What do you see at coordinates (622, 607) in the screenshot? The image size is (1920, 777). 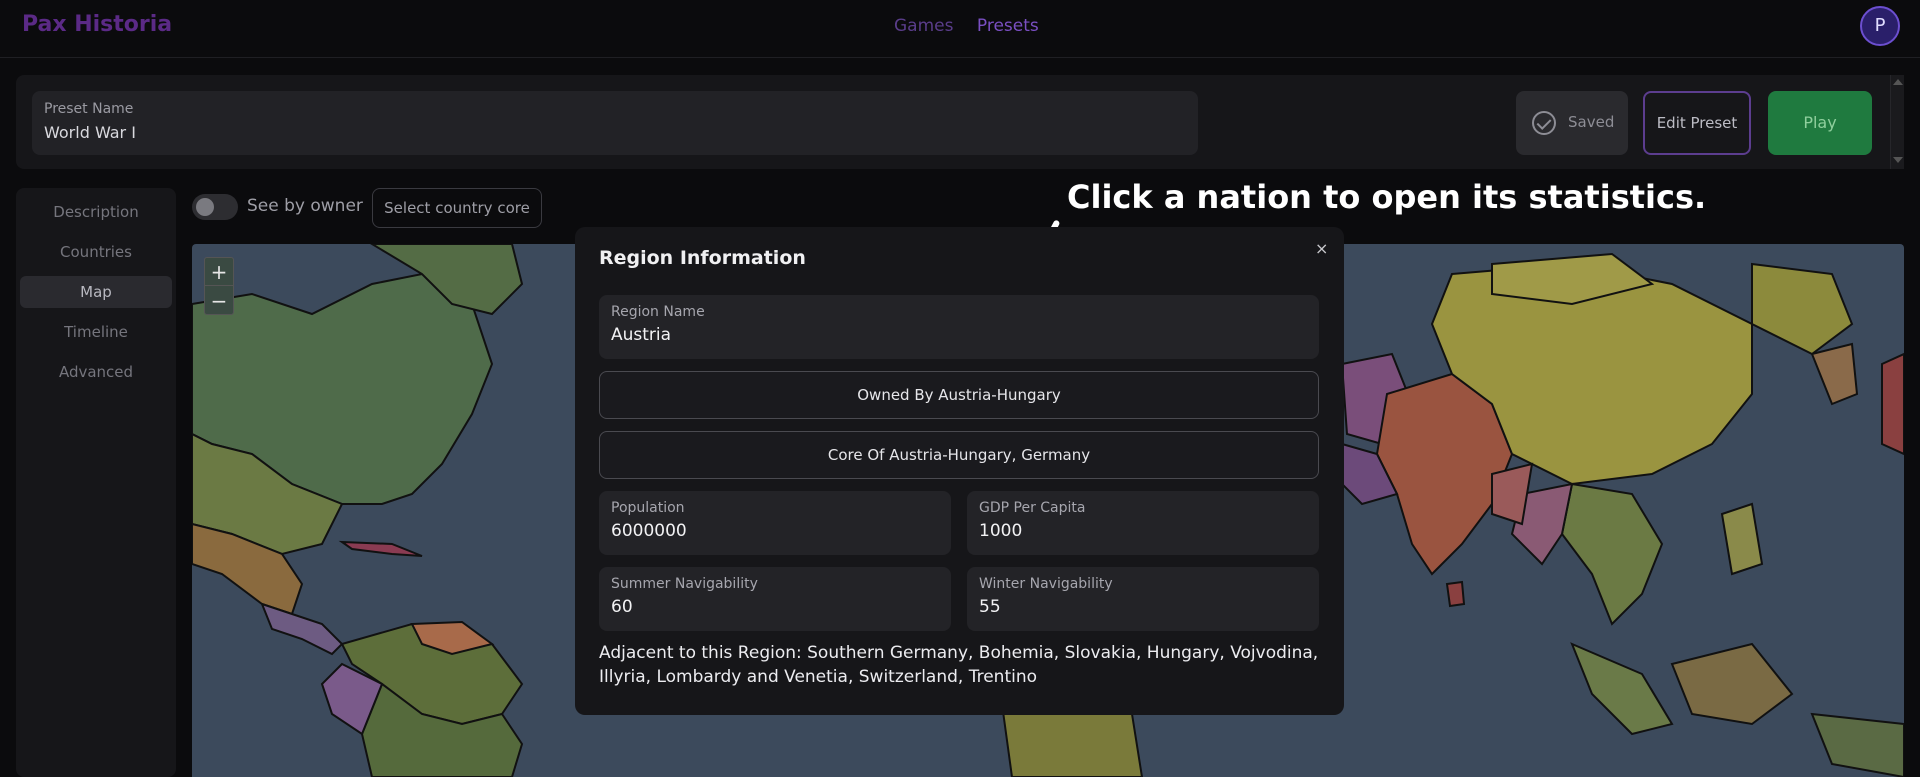 I see `summer-navigability-value: 60` at bounding box center [622, 607].